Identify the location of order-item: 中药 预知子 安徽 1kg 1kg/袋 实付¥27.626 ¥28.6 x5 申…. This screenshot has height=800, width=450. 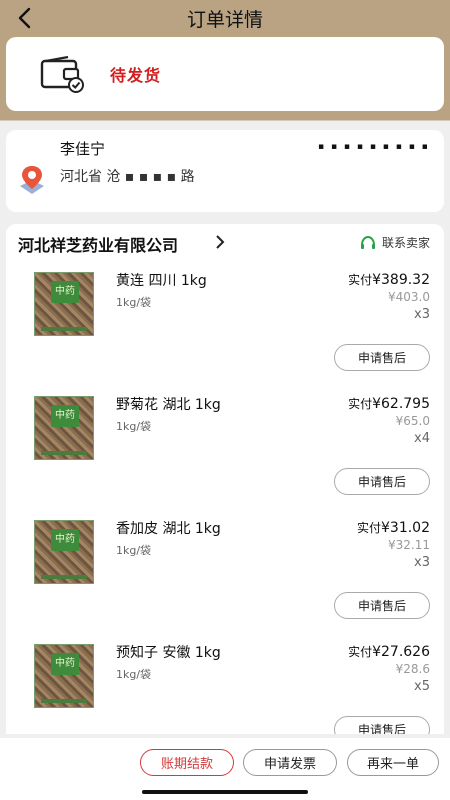
(225, 685).